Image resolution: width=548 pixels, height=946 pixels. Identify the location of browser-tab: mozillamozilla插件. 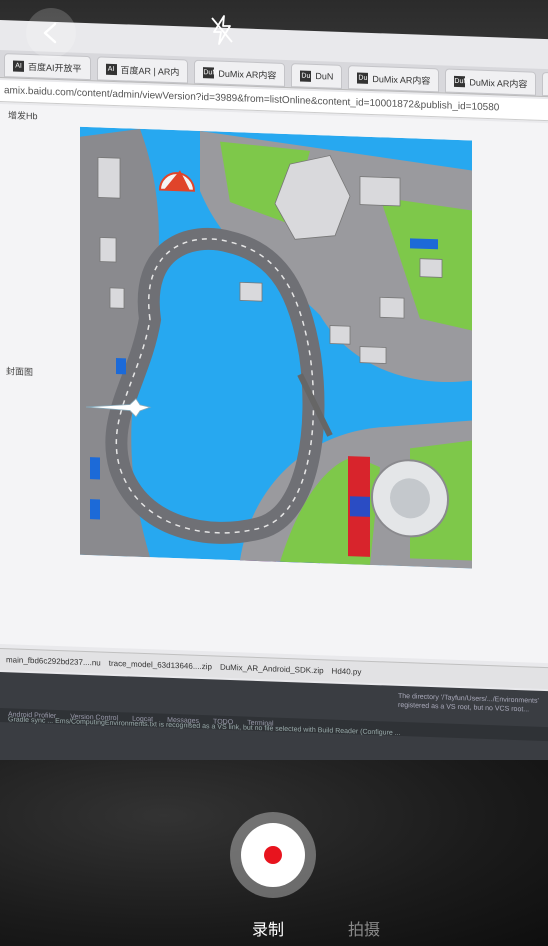
(545, 85).